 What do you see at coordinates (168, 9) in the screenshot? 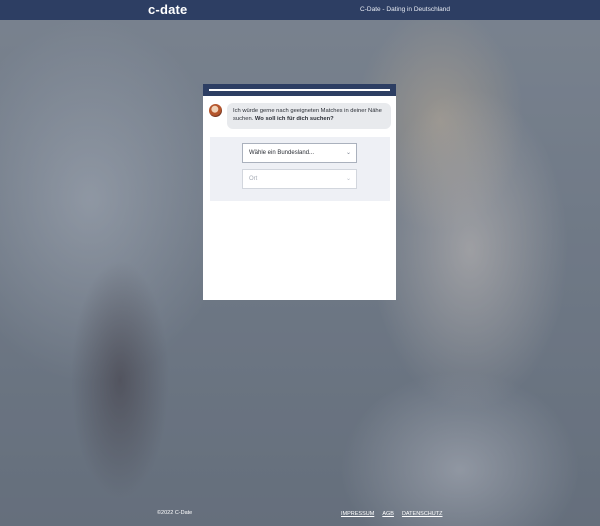
I see `logo: c-date` at bounding box center [168, 9].